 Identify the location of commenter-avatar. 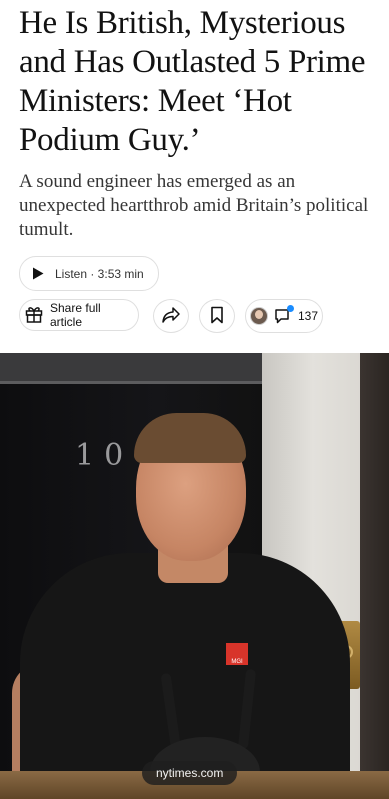
(258, 316).